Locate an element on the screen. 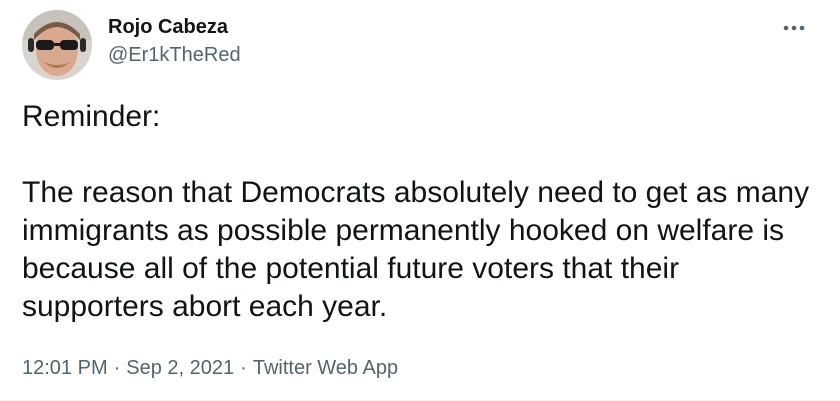 Image resolution: width=840 pixels, height=401 pixels. tweet-timestamp: 12:01 PM · Sep 2, 2021 is located at coordinates (128, 368).